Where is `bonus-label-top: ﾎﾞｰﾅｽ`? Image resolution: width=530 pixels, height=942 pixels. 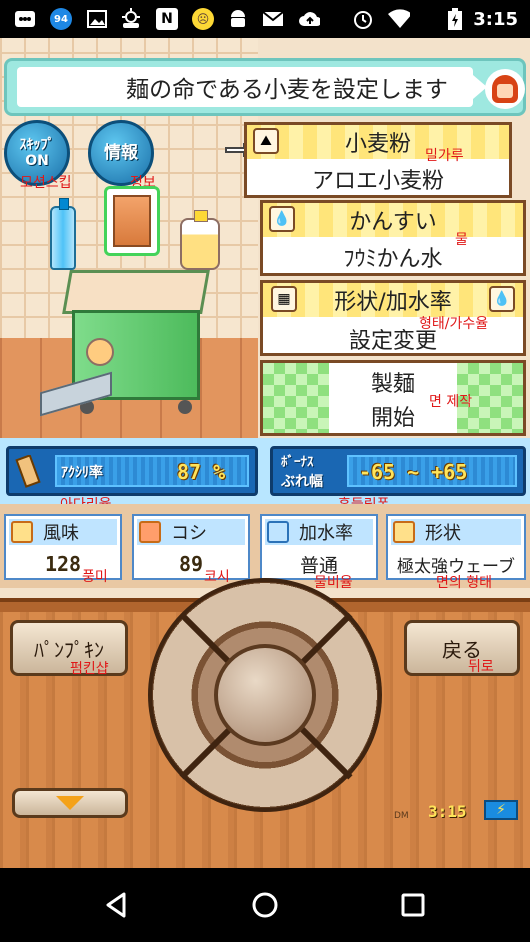
bonus-label-top: ﾎﾞｰﾅｽ is located at coordinates (297, 462).